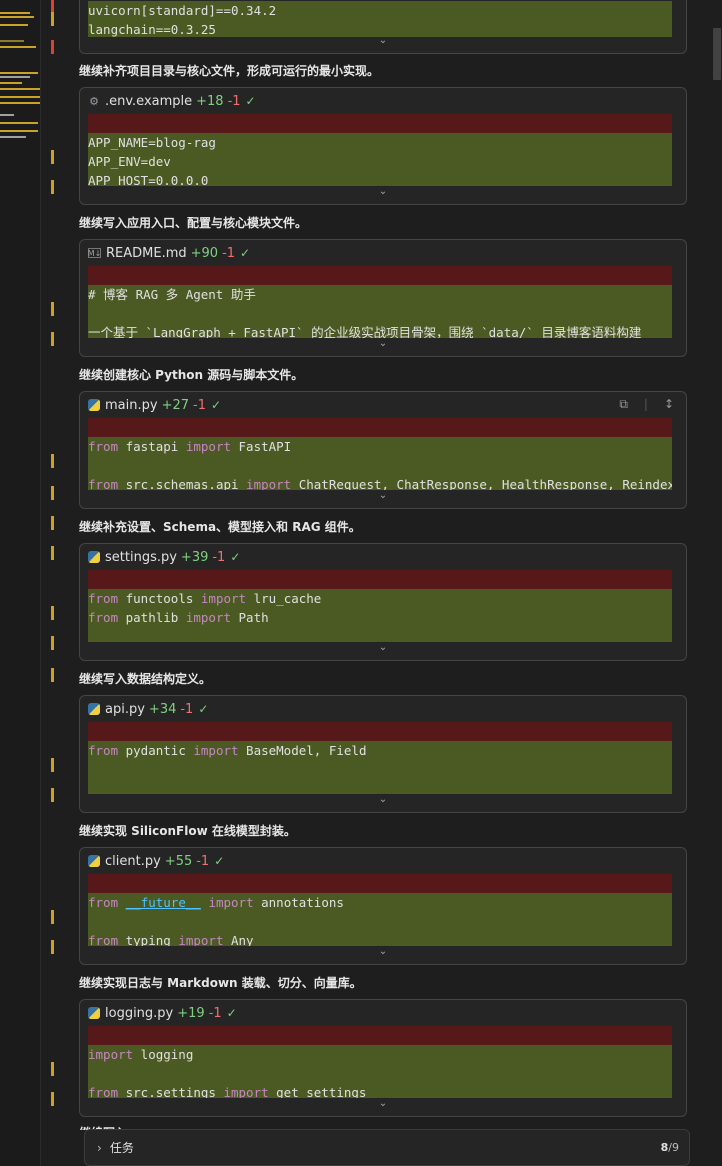 The width and height of the screenshot is (722, 1166). I want to click on code-line: from pydantic import BaseModel, Field, so click(380, 750).